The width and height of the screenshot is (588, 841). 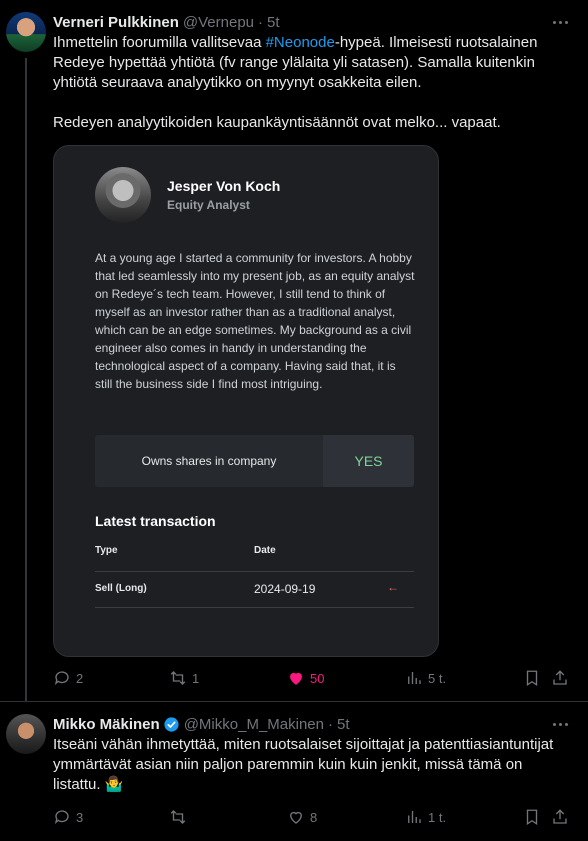 What do you see at coordinates (106, 724) in the screenshot?
I see `author-name: Mikko Mäkinen` at bounding box center [106, 724].